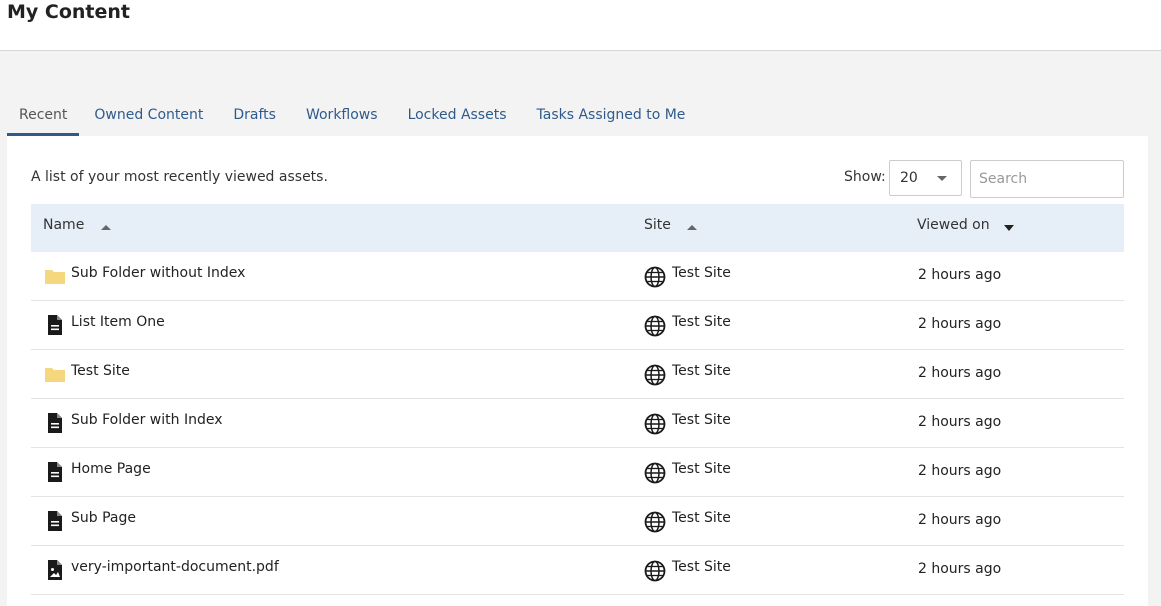 Image resolution: width=1161 pixels, height=606 pixels. What do you see at coordinates (118, 322) in the screenshot?
I see `asset-name: List Item One` at bounding box center [118, 322].